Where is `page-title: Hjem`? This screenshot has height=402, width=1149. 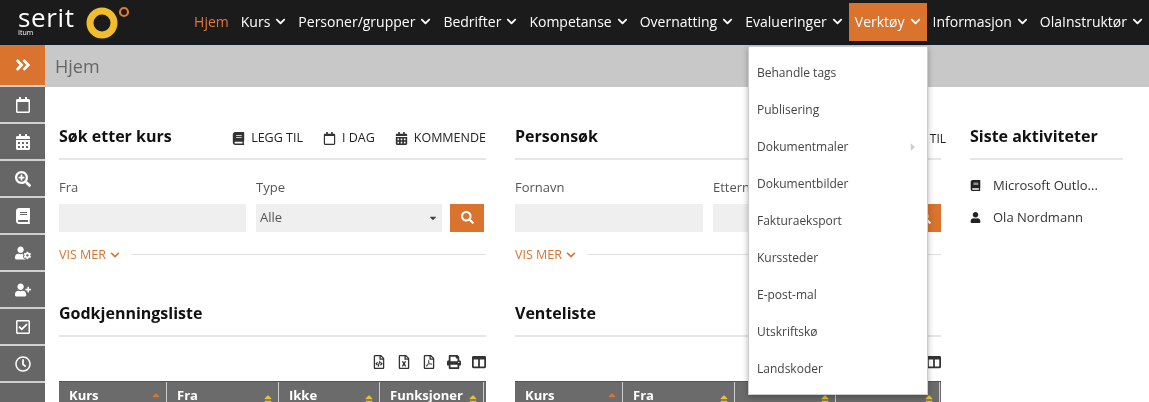
page-title: Hjem is located at coordinates (77, 66).